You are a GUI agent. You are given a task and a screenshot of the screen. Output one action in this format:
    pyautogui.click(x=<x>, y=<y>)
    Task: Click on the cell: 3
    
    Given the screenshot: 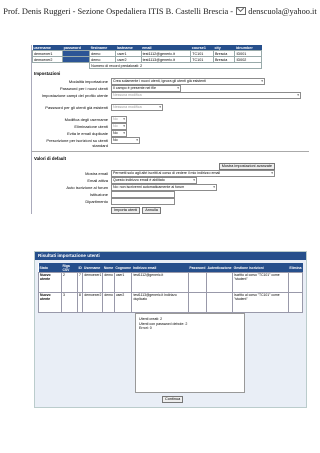 What is the action you would take?
    pyautogui.click(x=69, y=302)
    